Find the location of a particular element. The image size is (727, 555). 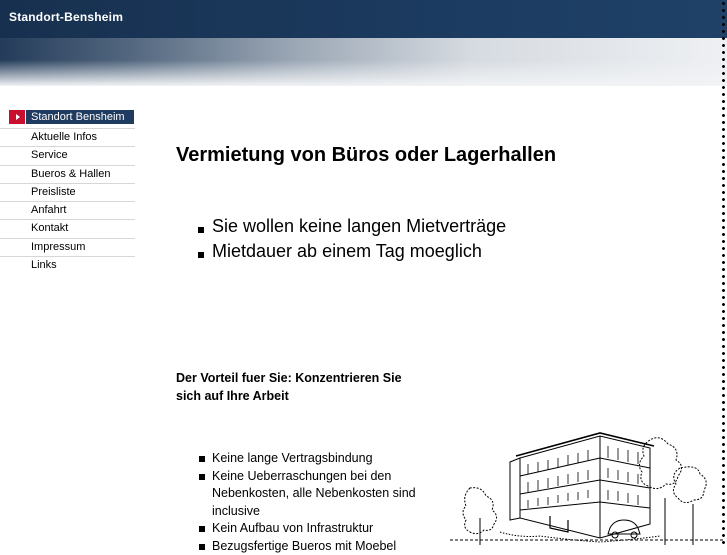

nav-item-label: Anfahrt is located at coordinates (48, 210).